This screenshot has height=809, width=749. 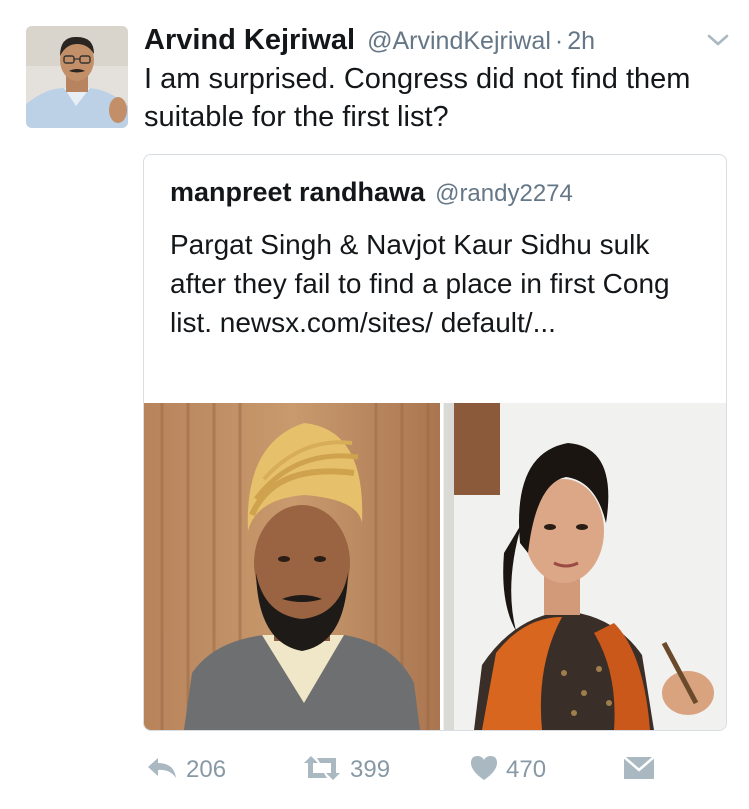 What do you see at coordinates (249, 40) in the screenshot?
I see `author-name: Arvind Kejriwal` at bounding box center [249, 40].